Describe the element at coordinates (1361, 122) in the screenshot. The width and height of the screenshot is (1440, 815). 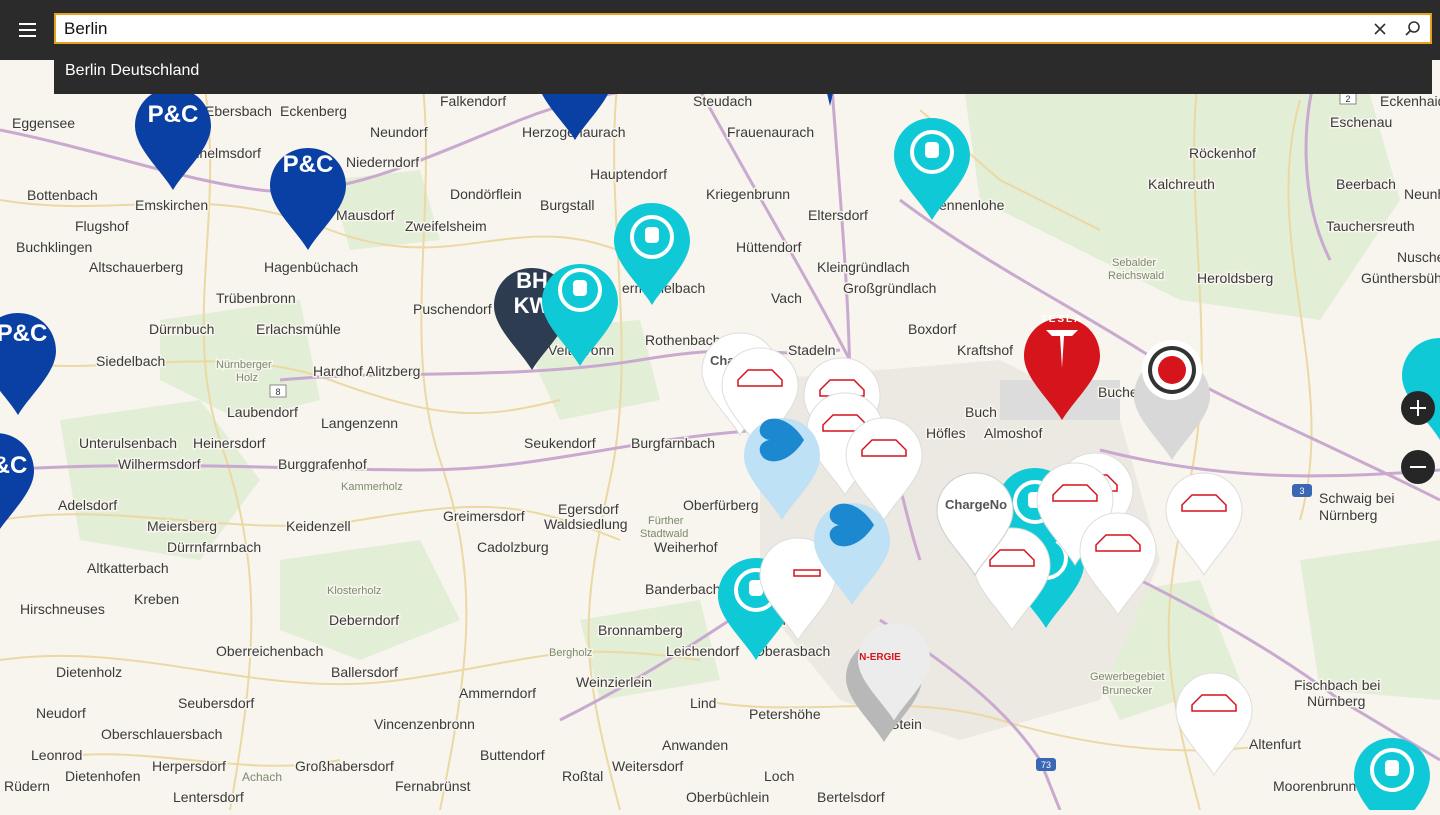
I see `svg-text: Eschenau` at that location.